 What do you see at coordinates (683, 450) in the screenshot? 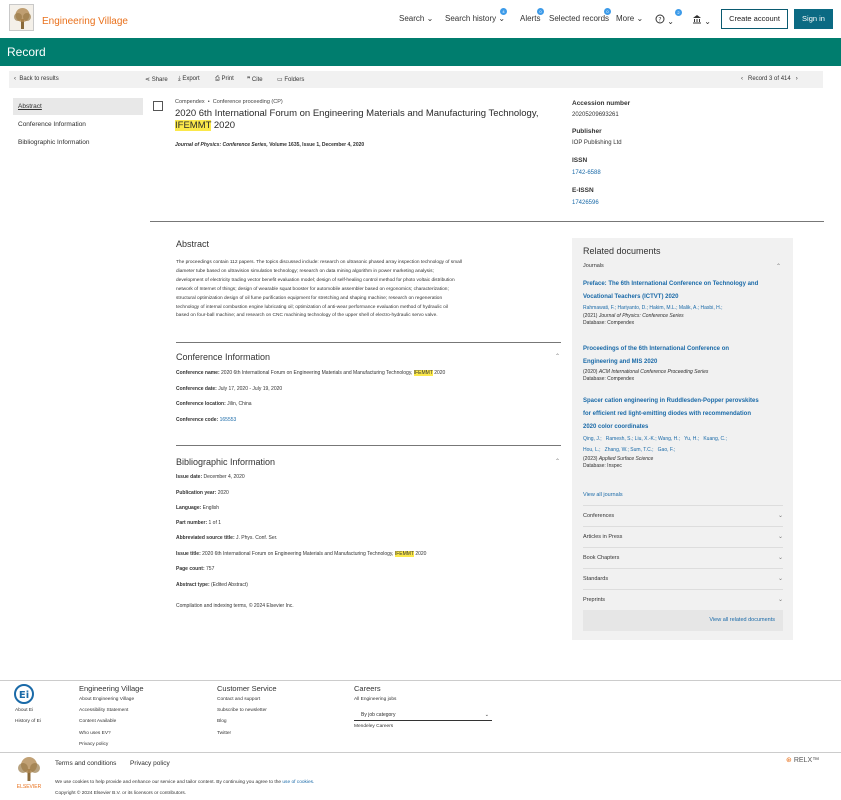
I see `related-item-authors: Hou, L.; Zhang, W.; Sum, T.C.; Gao, F.;` at bounding box center [683, 450].